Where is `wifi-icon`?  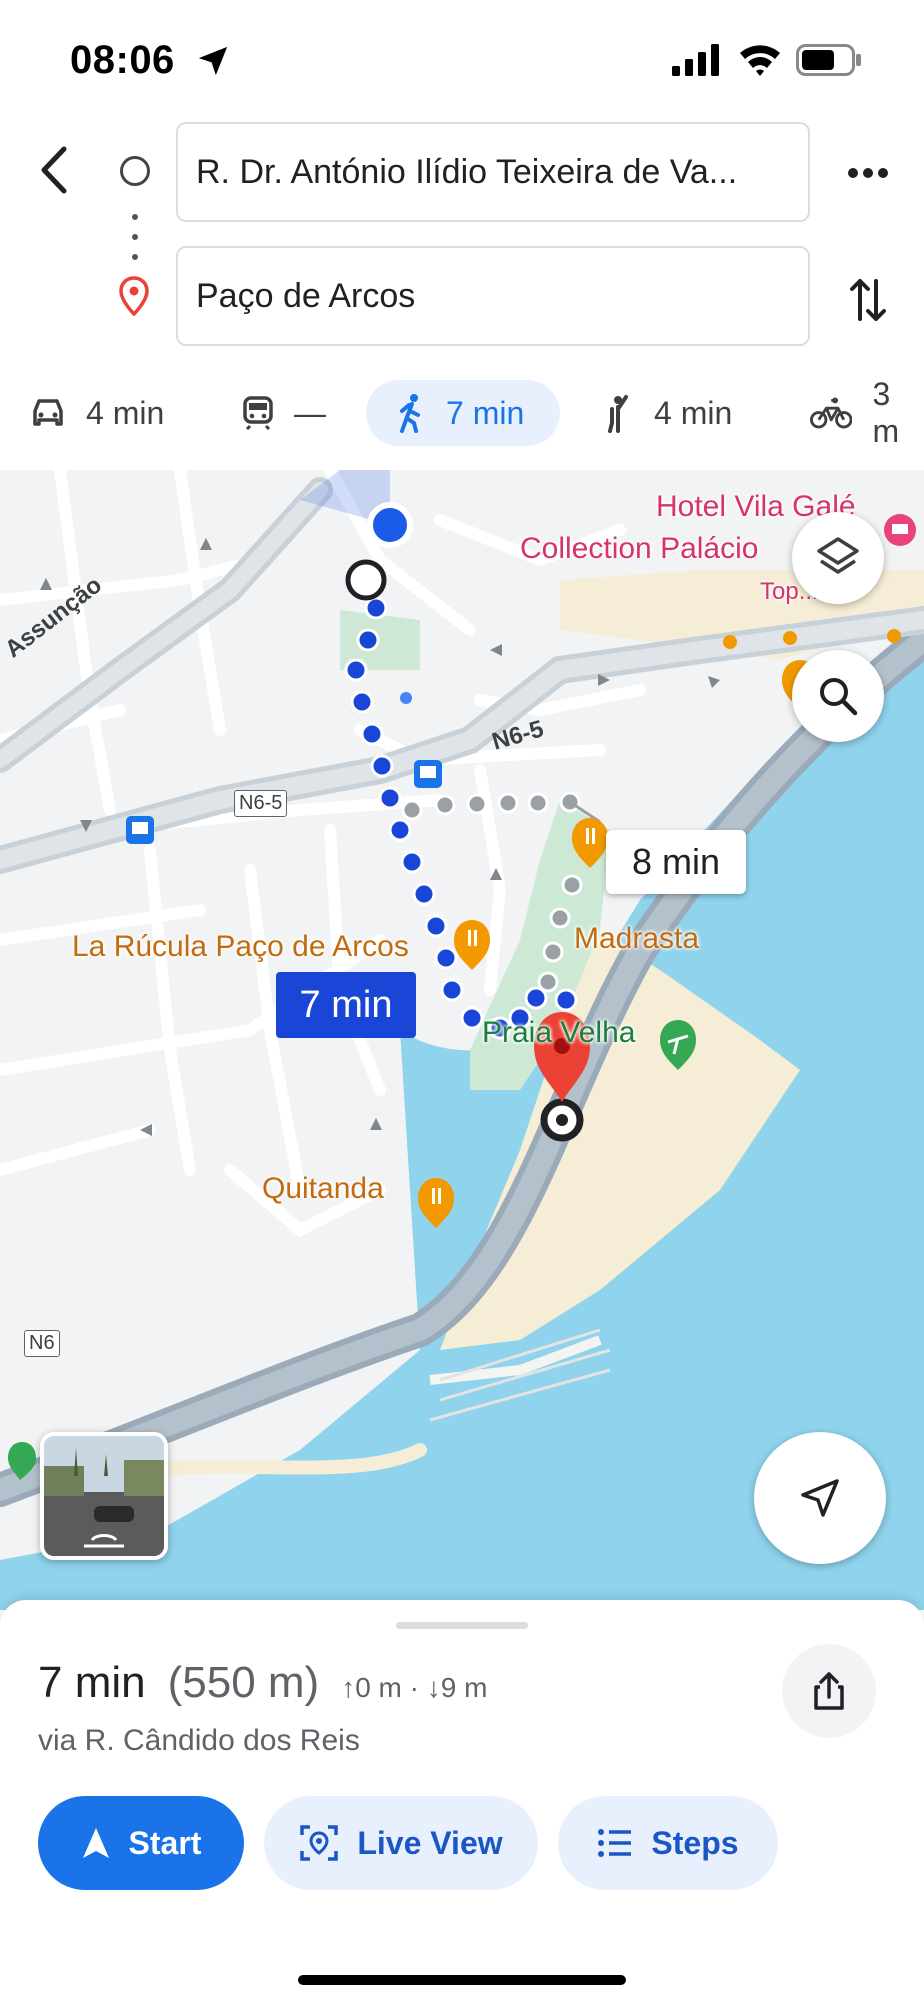
wifi-icon is located at coordinates (760, 60).